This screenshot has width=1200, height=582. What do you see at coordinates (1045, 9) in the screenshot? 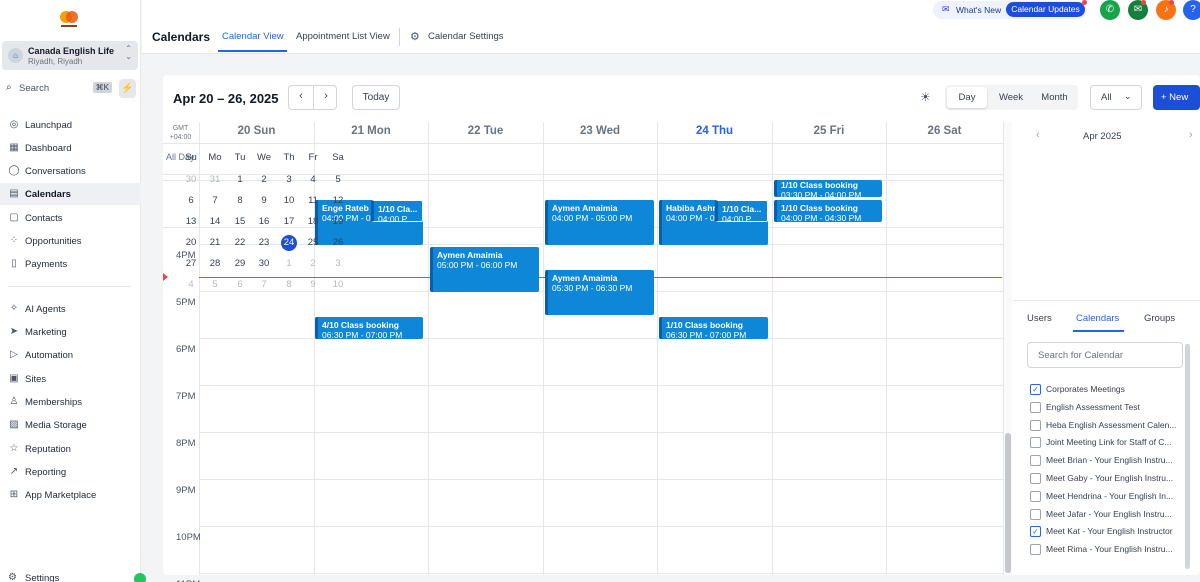
I see `calendar-updates-button: Calendar Updates` at bounding box center [1045, 9].